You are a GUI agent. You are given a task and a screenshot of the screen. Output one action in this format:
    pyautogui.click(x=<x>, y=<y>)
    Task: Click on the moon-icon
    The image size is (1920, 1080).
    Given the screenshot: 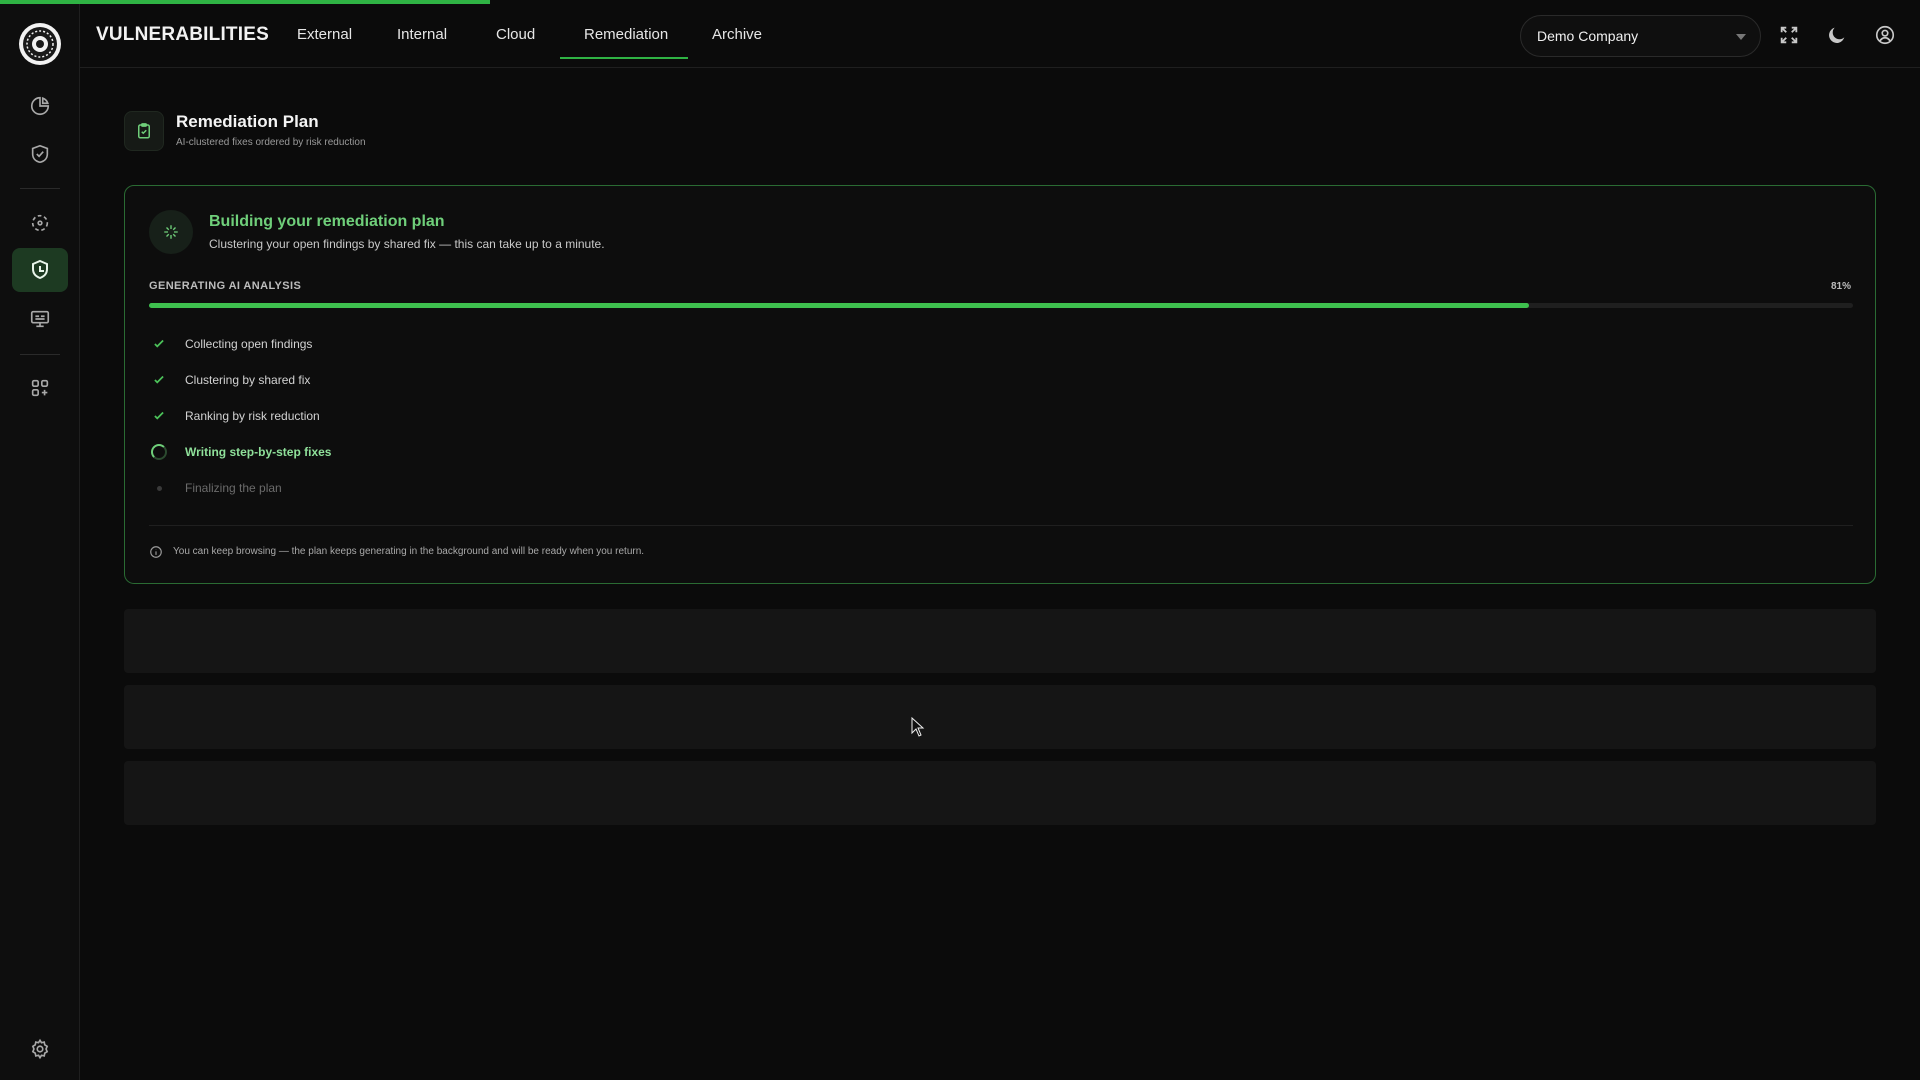 What is the action you would take?
    pyautogui.click(x=1837, y=35)
    